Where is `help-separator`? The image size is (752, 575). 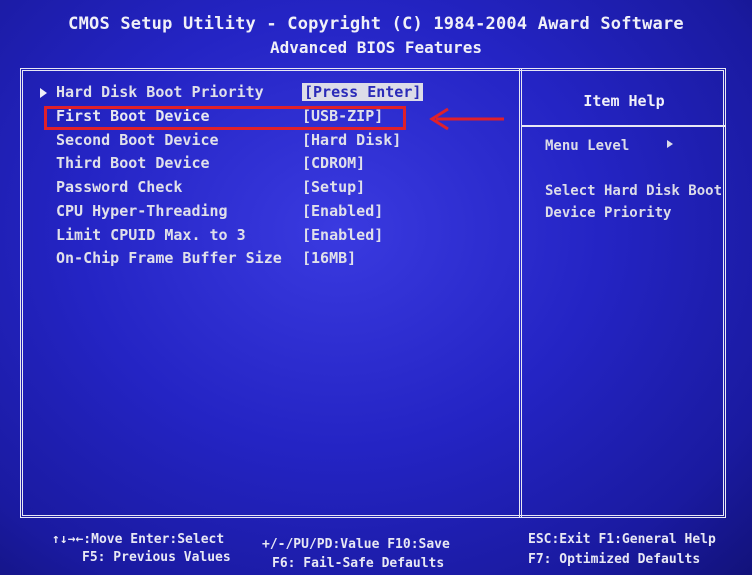
help-separator is located at coordinates (624, 126).